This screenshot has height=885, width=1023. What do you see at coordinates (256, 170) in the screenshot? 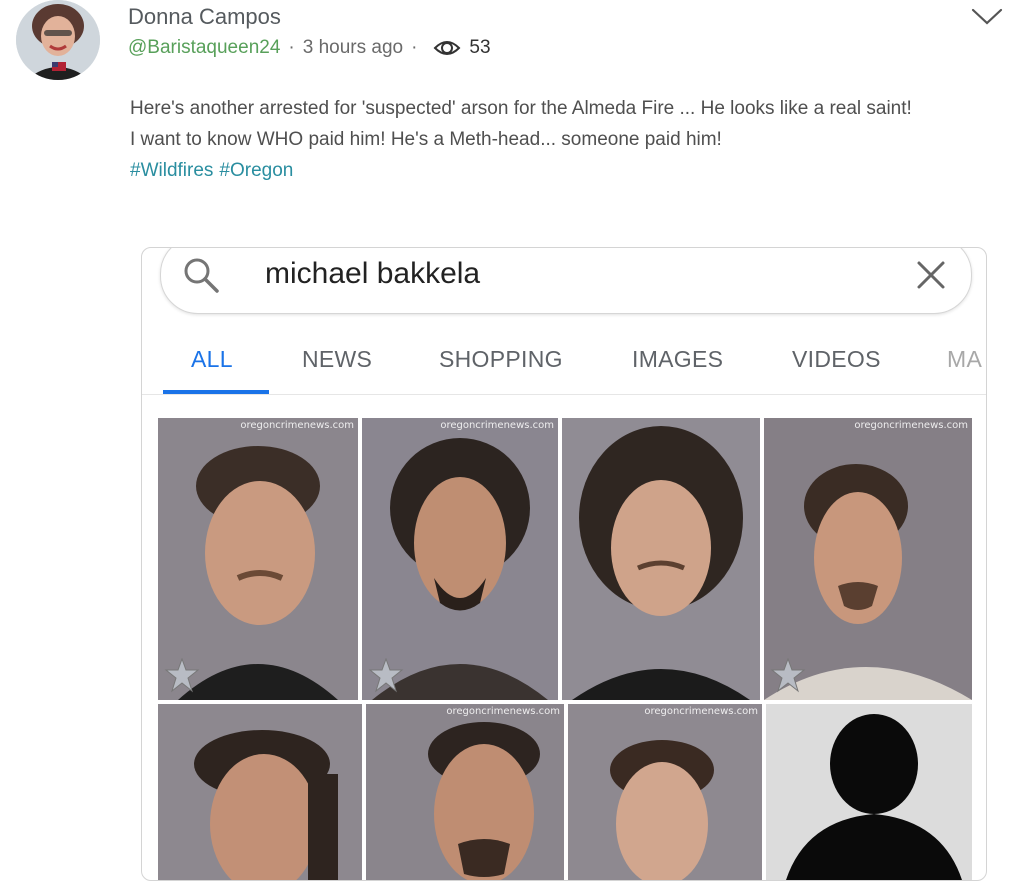
I see `hashtag-oregon: #Oregon` at bounding box center [256, 170].